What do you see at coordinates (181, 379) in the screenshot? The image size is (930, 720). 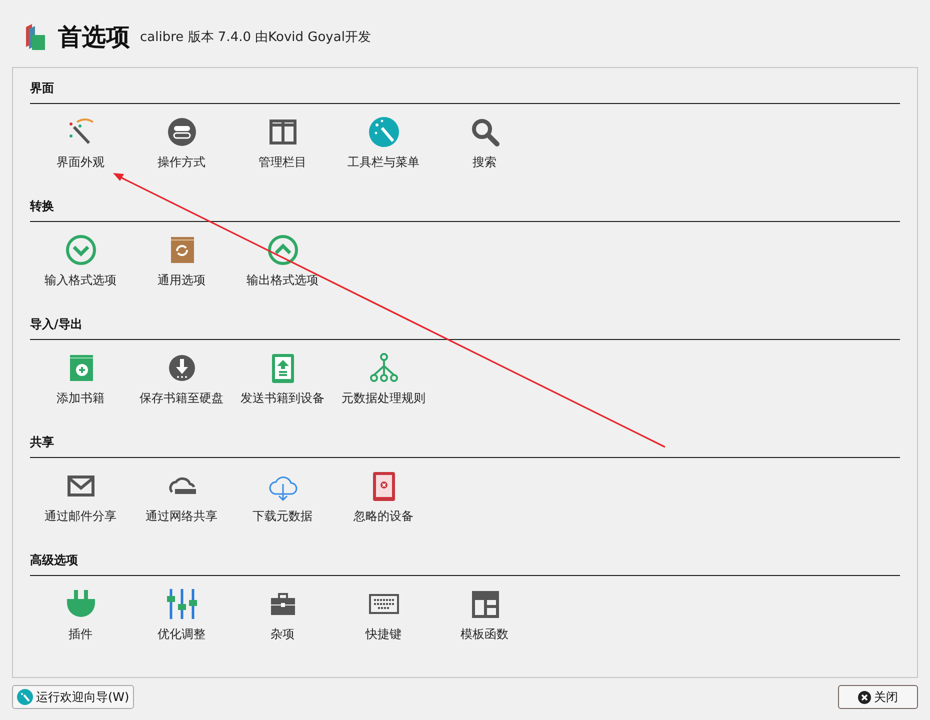 I see `preference-item: 保存书籍至硬盘` at bounding box center [181, 379].